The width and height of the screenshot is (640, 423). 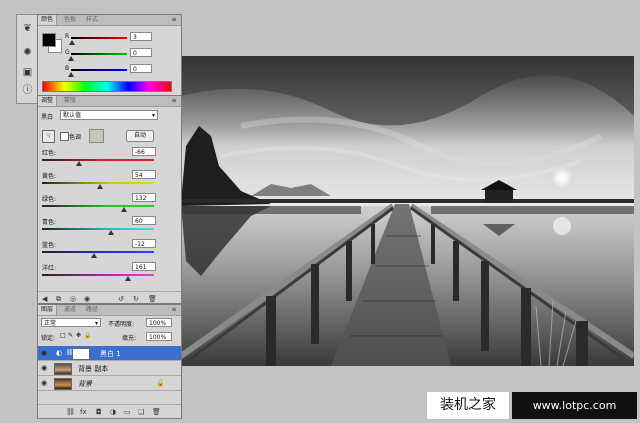 What do you see at coordinates (144, 151) in the screenshot?
I see `channel-value-input: -66` at bounding box center [144, 151].